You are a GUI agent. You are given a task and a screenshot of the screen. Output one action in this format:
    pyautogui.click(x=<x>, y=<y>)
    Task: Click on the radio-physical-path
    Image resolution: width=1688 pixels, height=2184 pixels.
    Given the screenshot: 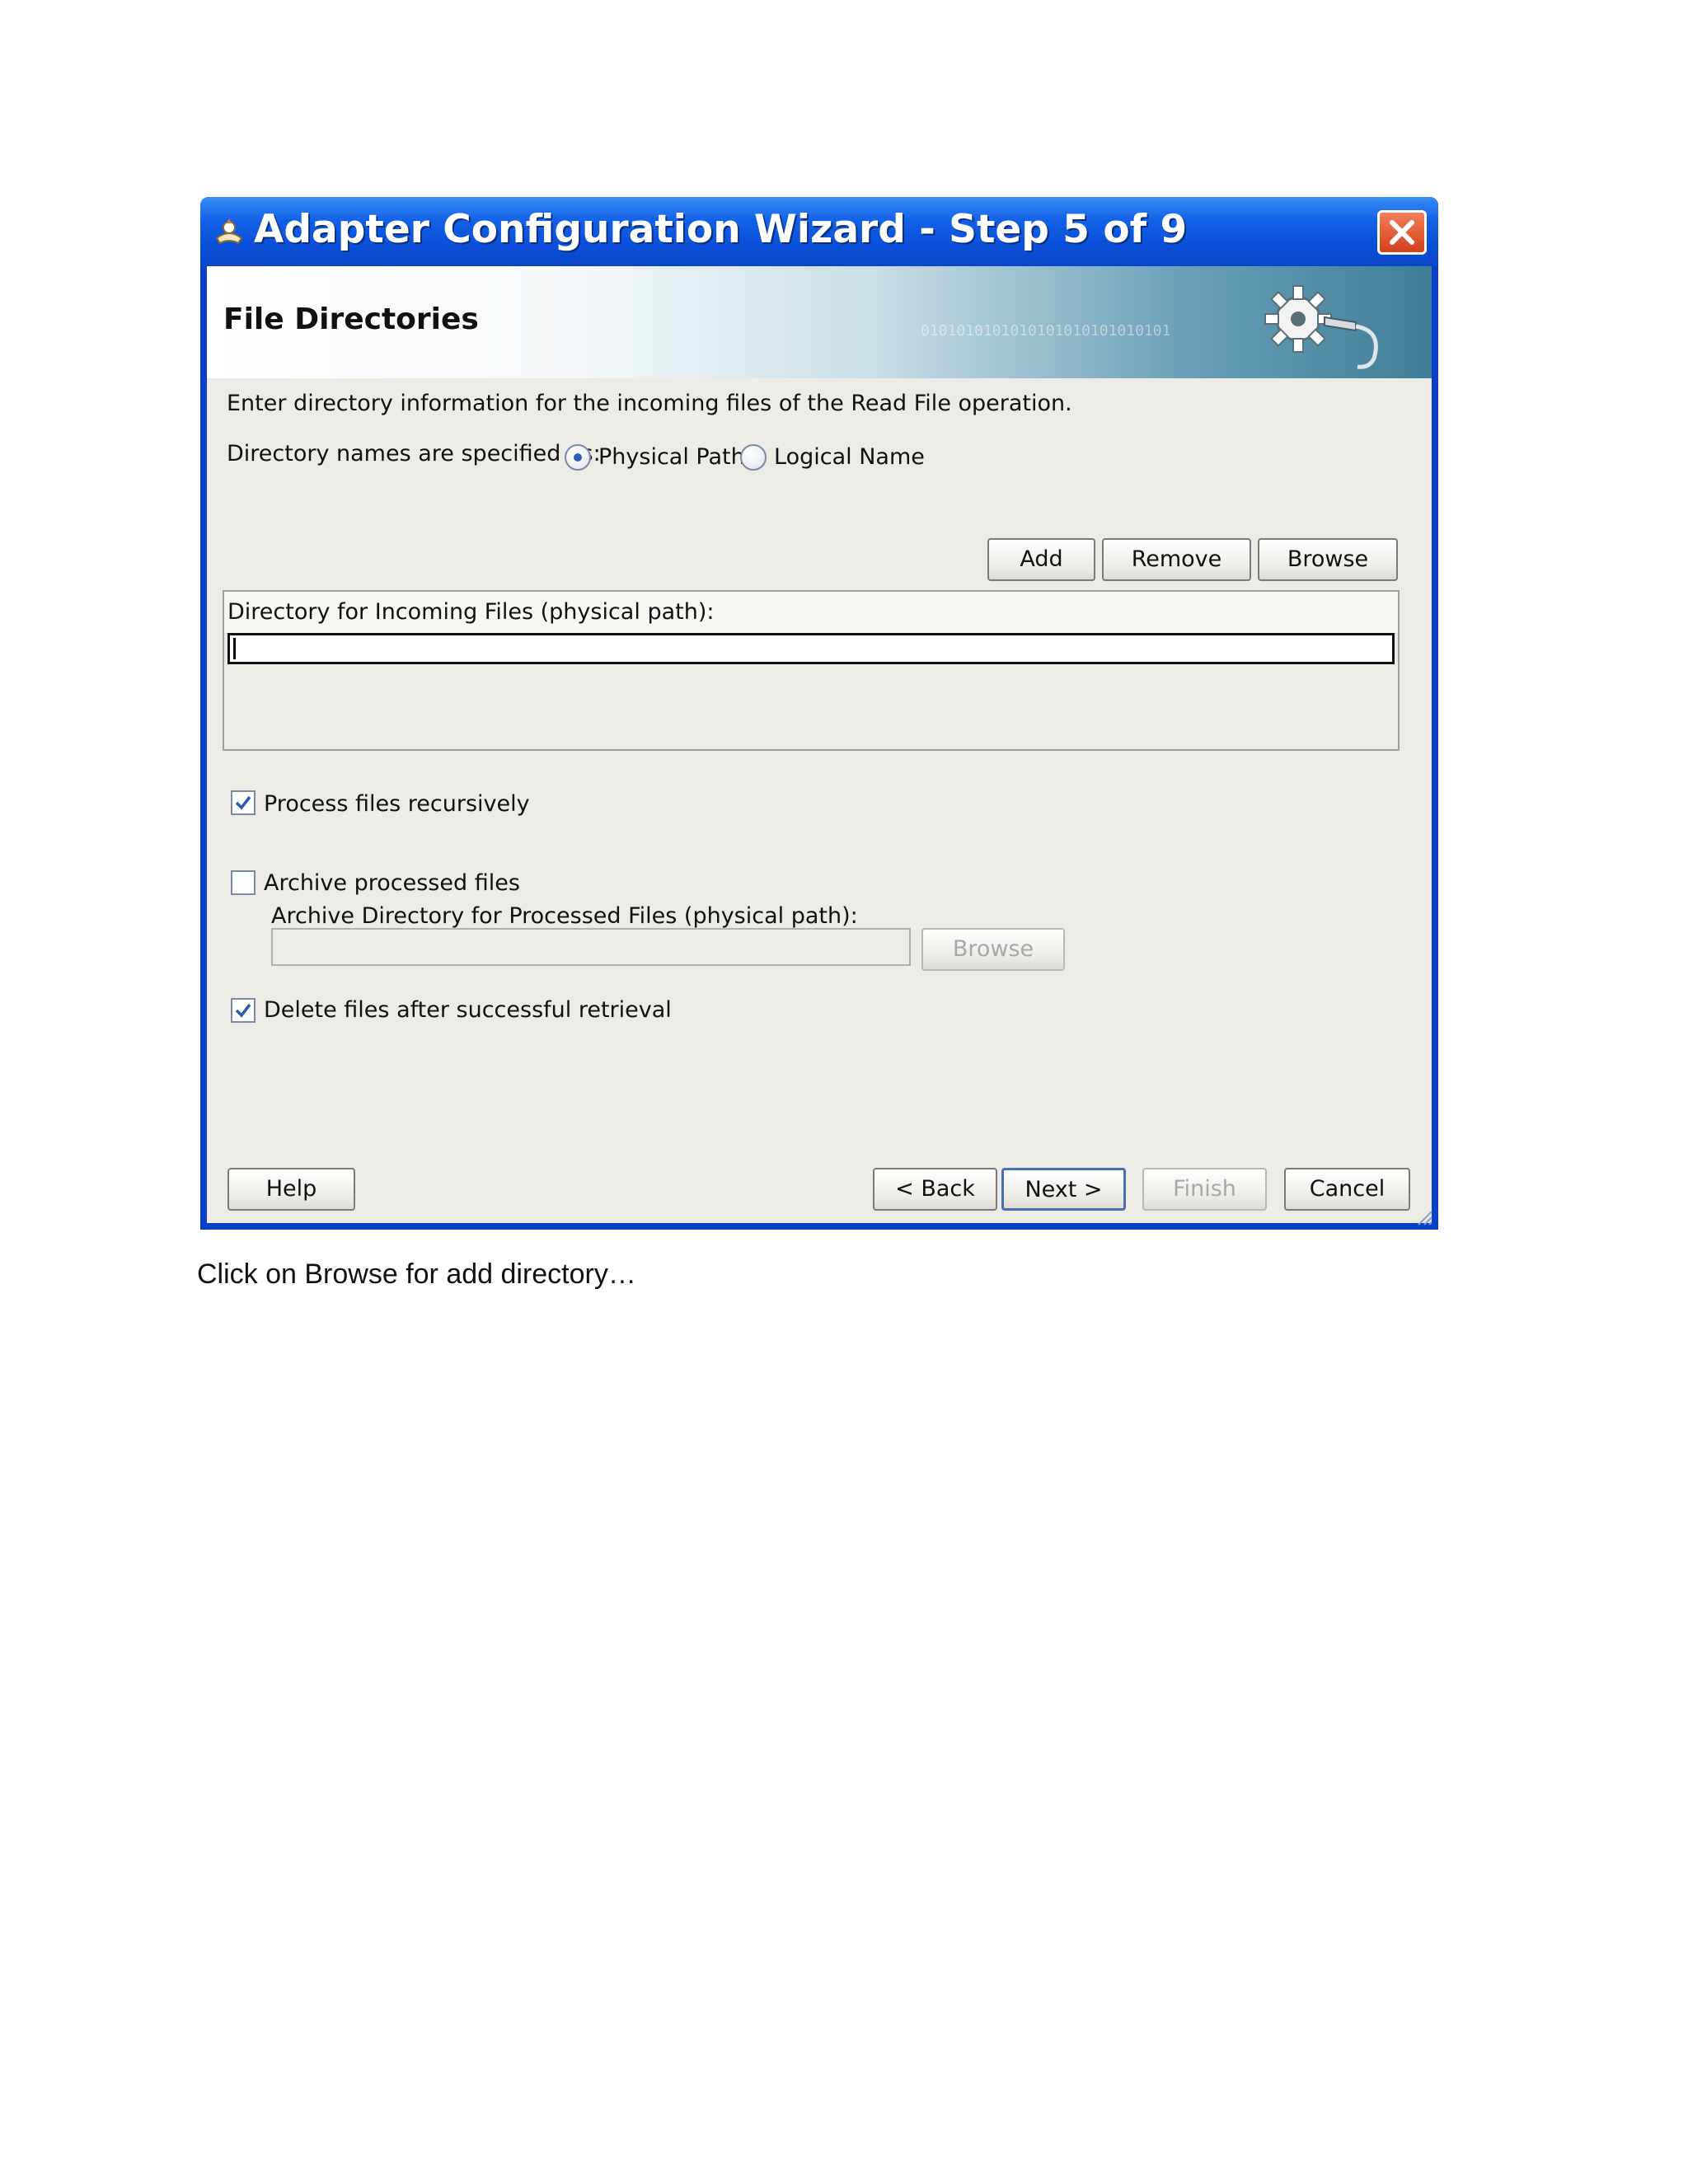 What is the action you would take?
    pyautogui.click(x=578, y=457)
    